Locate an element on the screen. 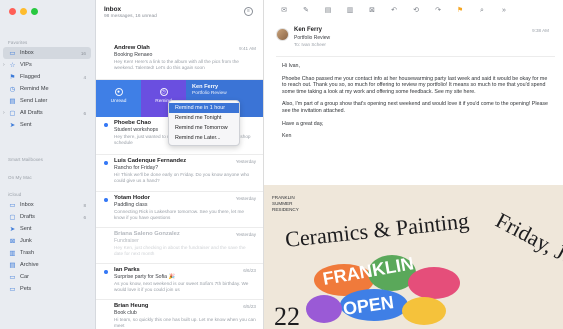  message-sender: Yotam Hodor is located at coordinates (132, 198).